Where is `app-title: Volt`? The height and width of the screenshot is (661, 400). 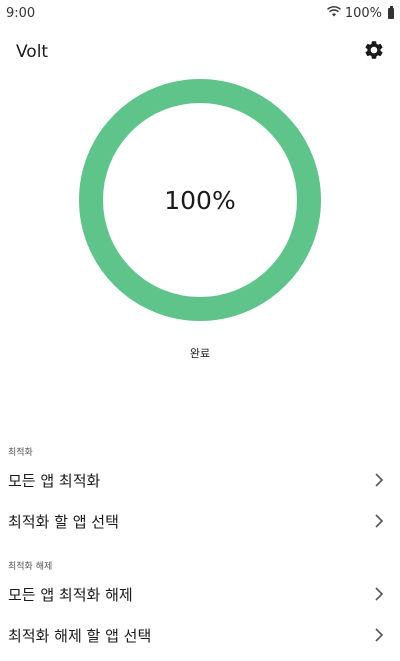
app-title: Volt is located at coordinates (32, 52).